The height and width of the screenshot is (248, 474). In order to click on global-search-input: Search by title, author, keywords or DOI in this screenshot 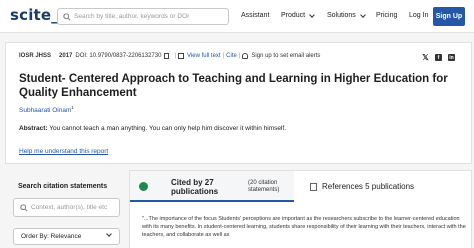, I will do `click(143, 16)`.